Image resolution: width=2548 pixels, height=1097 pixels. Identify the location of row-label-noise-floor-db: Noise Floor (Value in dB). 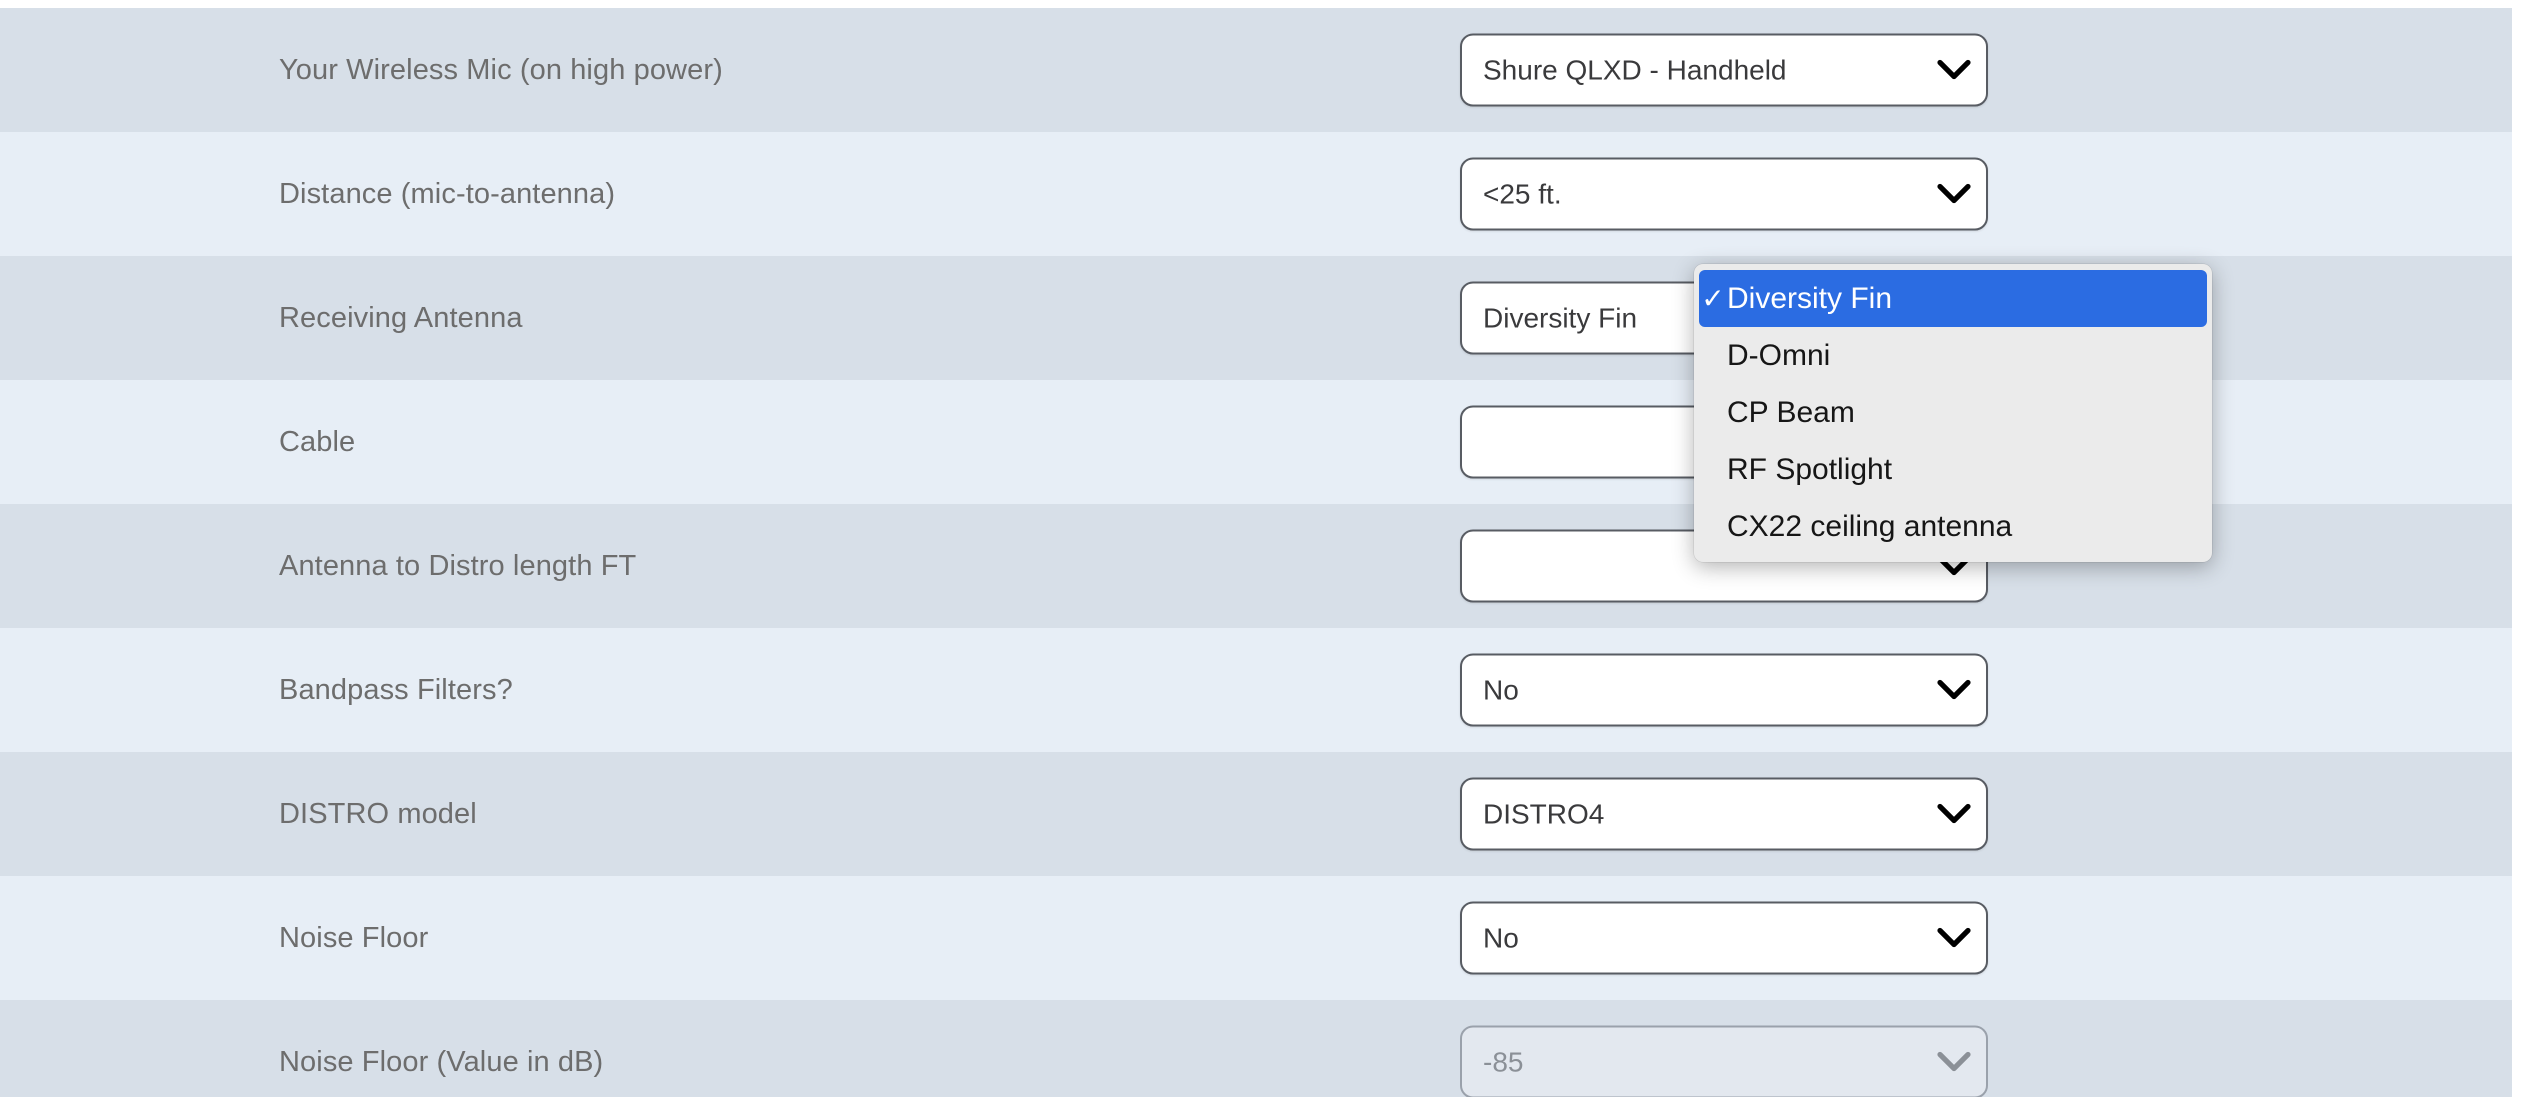
(441, 1061).